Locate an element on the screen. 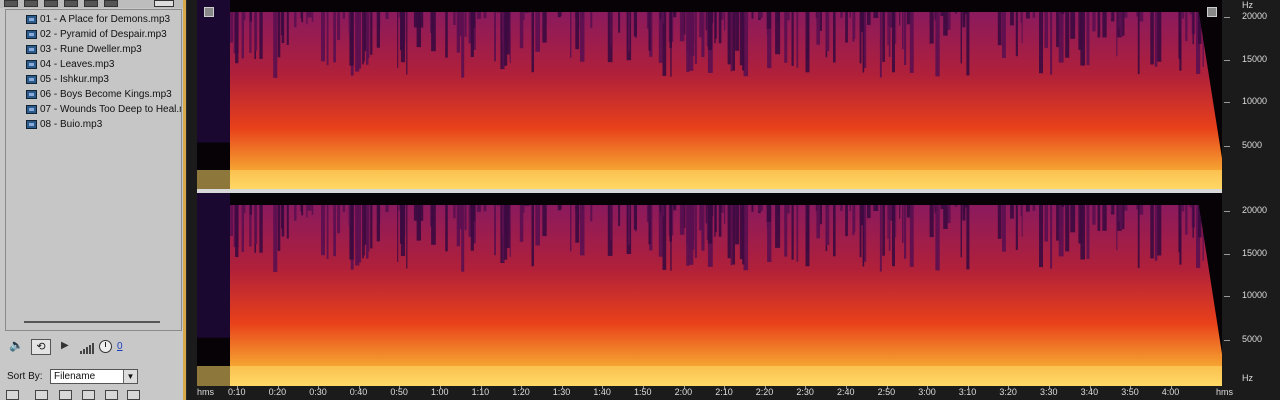 The height and width of the screenshot is (400, 1280). file-name: 06 - Boys Become Kings.mp3 is located at coordinates (106, 94).